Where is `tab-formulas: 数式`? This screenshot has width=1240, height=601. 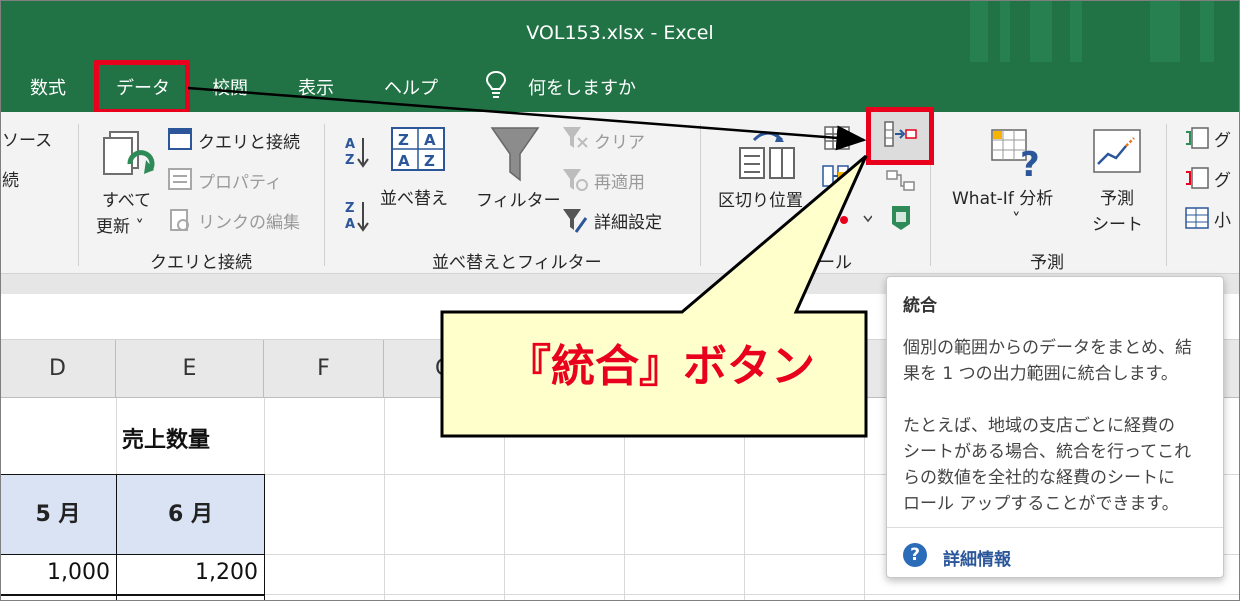
tab-formulas: 数式 is located at coordinates (48, 87).